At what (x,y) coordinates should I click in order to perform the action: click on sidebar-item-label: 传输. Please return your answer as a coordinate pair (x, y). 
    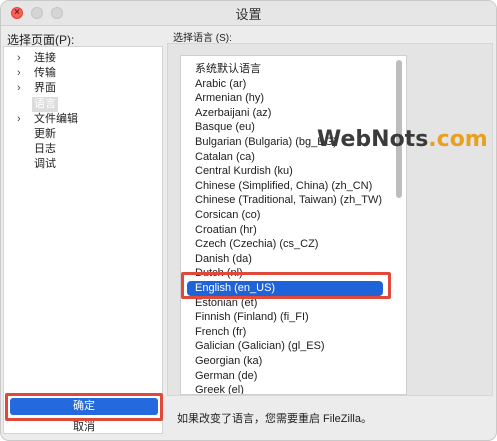
    Looking at the image, I should click on (45, 73).